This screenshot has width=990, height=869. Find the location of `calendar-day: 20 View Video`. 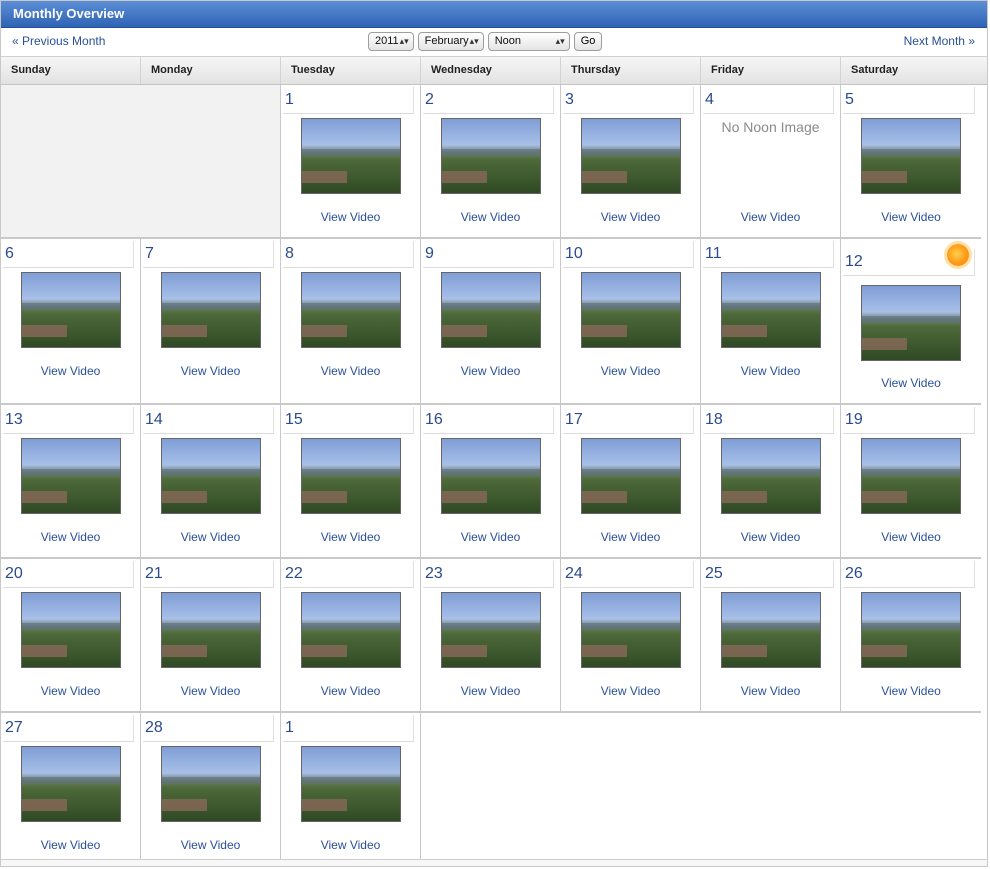

calendar-day: 20 View Video is located at coordinates (71, 636).